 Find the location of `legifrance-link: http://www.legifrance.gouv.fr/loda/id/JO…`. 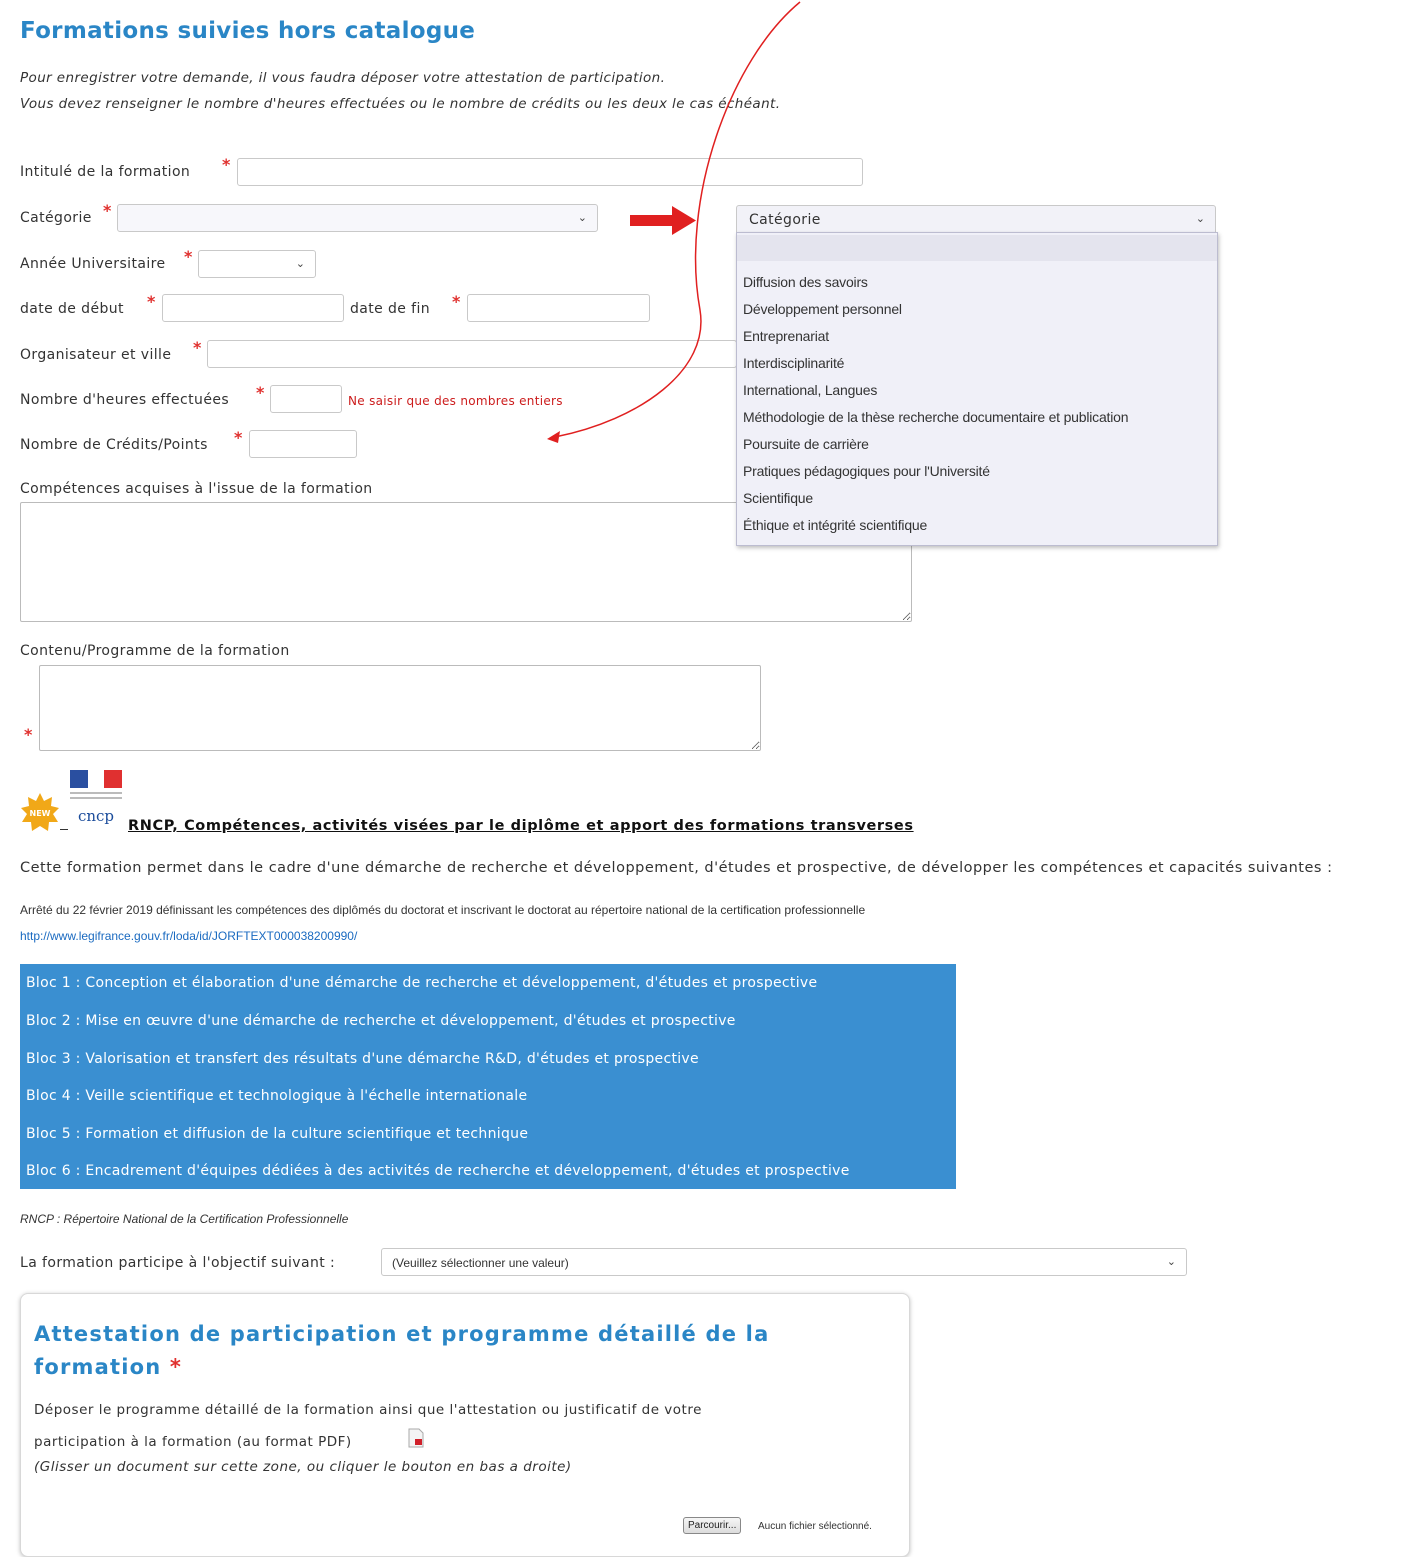

legifrance-link: http://www.legifrance.gouv.fr/loda/id/JO… is located at coordinates (188, 936).